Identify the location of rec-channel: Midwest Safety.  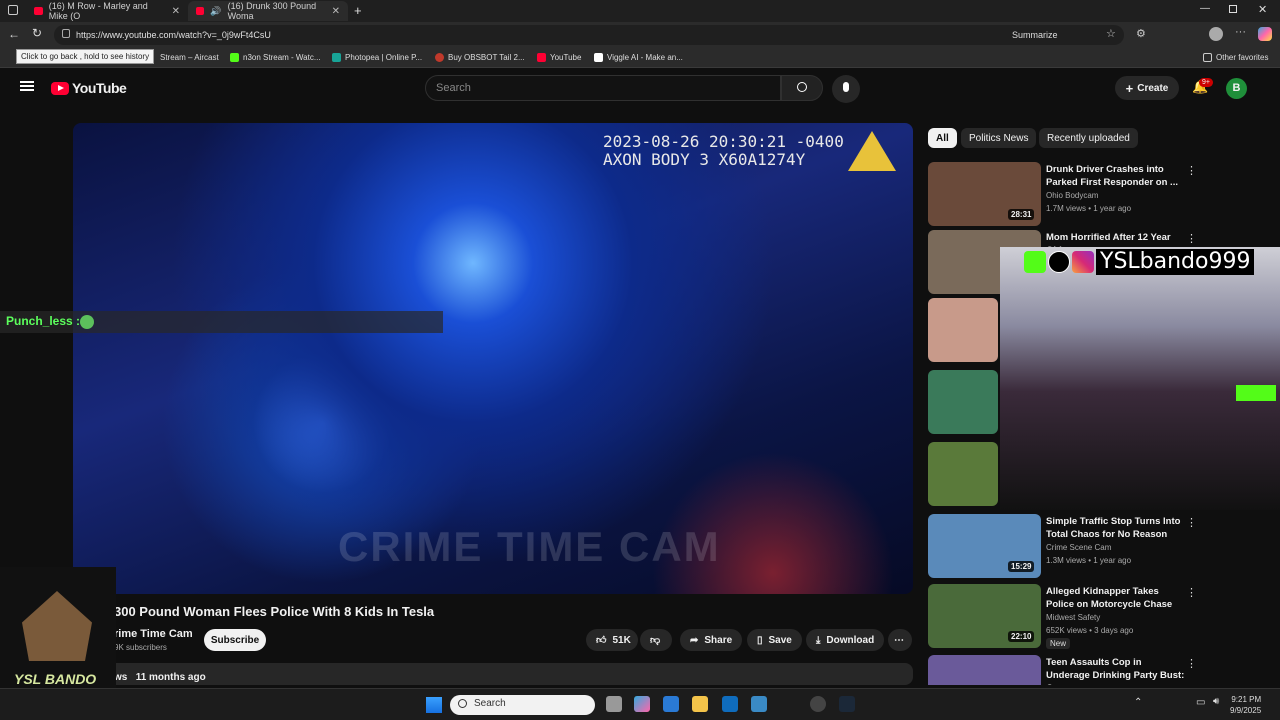
(1073, 617).